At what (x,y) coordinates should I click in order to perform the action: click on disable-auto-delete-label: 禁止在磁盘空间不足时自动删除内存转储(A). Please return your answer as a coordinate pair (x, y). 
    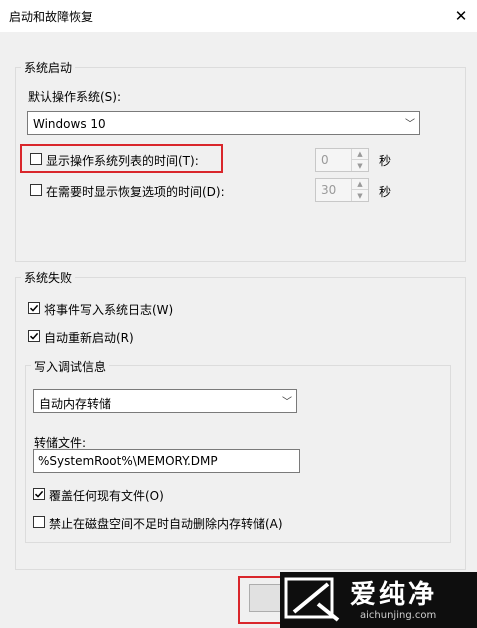
    Looking at the image, I should click on (166, 524).